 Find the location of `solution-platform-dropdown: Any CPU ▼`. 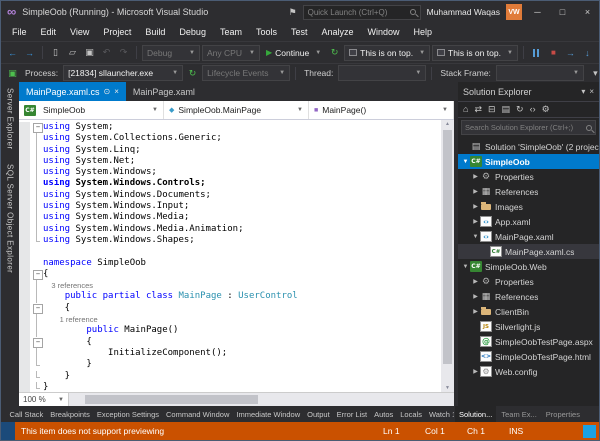

solution-platform-dropdown: Any CPU ▼ is located at coordinates (231, 52).